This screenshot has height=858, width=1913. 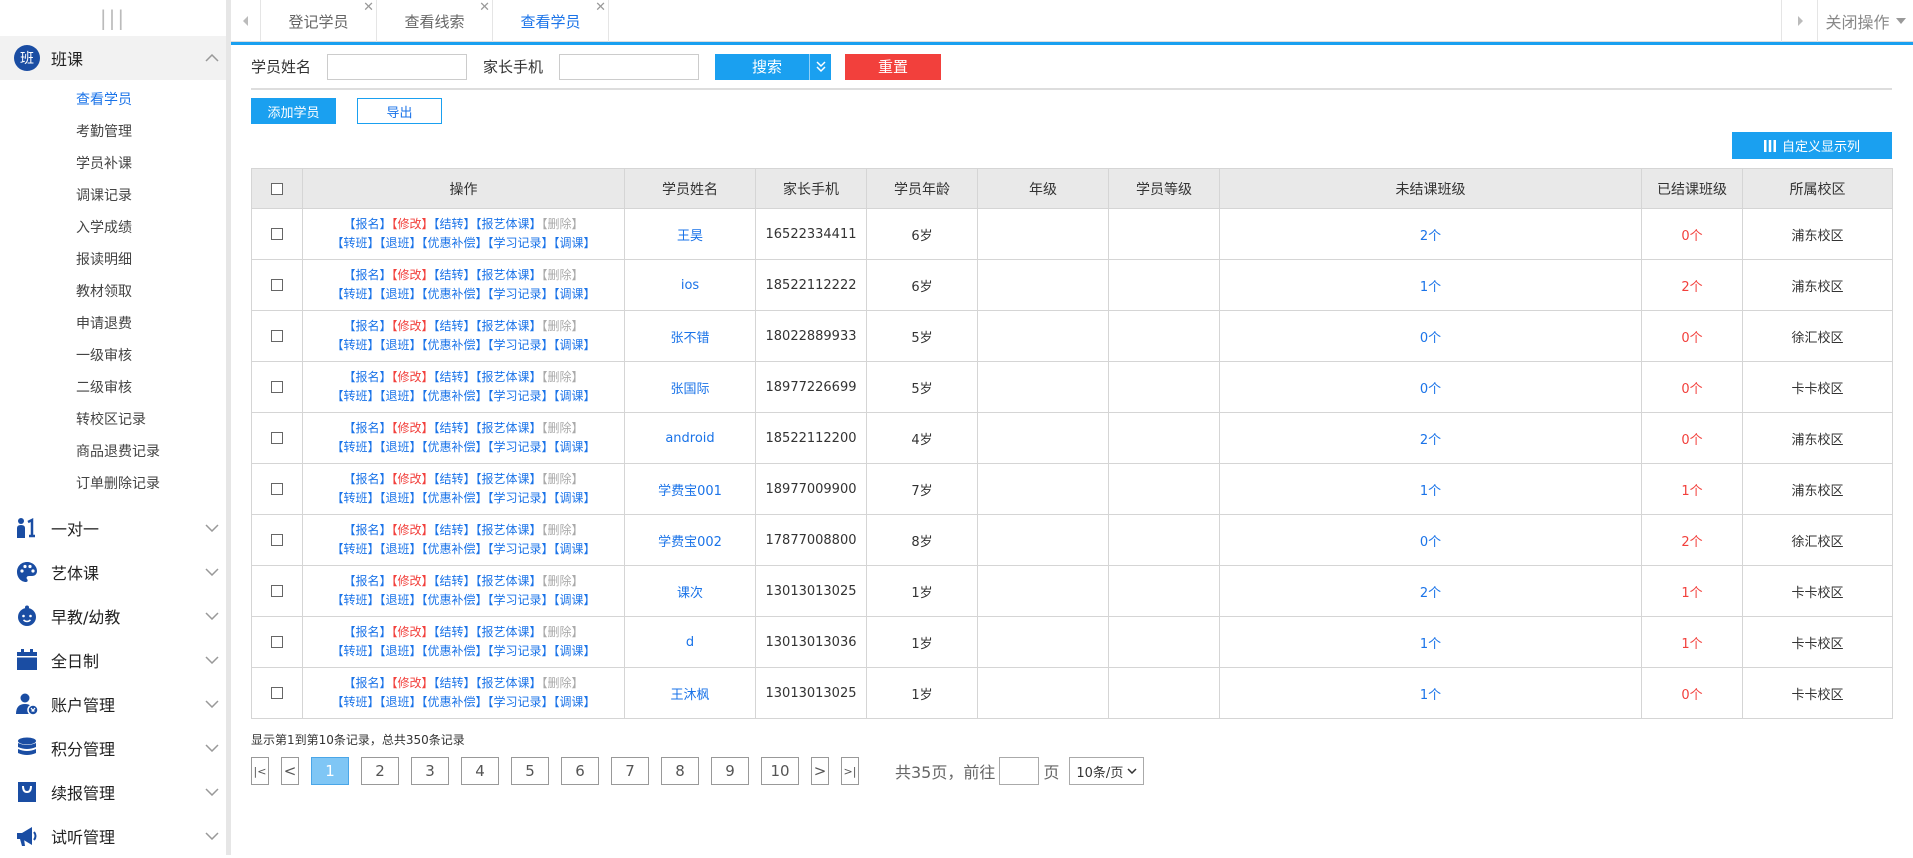 I want to click on sidebar-item: 查看学员, so click(x=113, y=100).